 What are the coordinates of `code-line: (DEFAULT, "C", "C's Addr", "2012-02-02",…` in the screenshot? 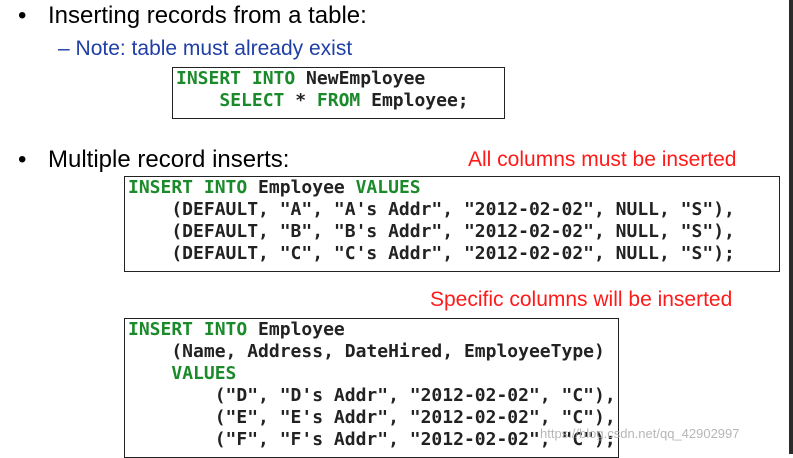 It's located at (453, 254).